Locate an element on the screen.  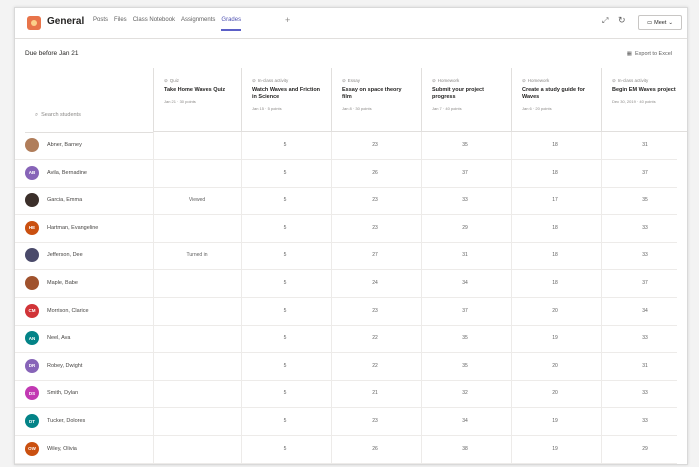
table-row: DS Smith, Dylan 5 21 32 20 33 is located at coordinates (346, 394).